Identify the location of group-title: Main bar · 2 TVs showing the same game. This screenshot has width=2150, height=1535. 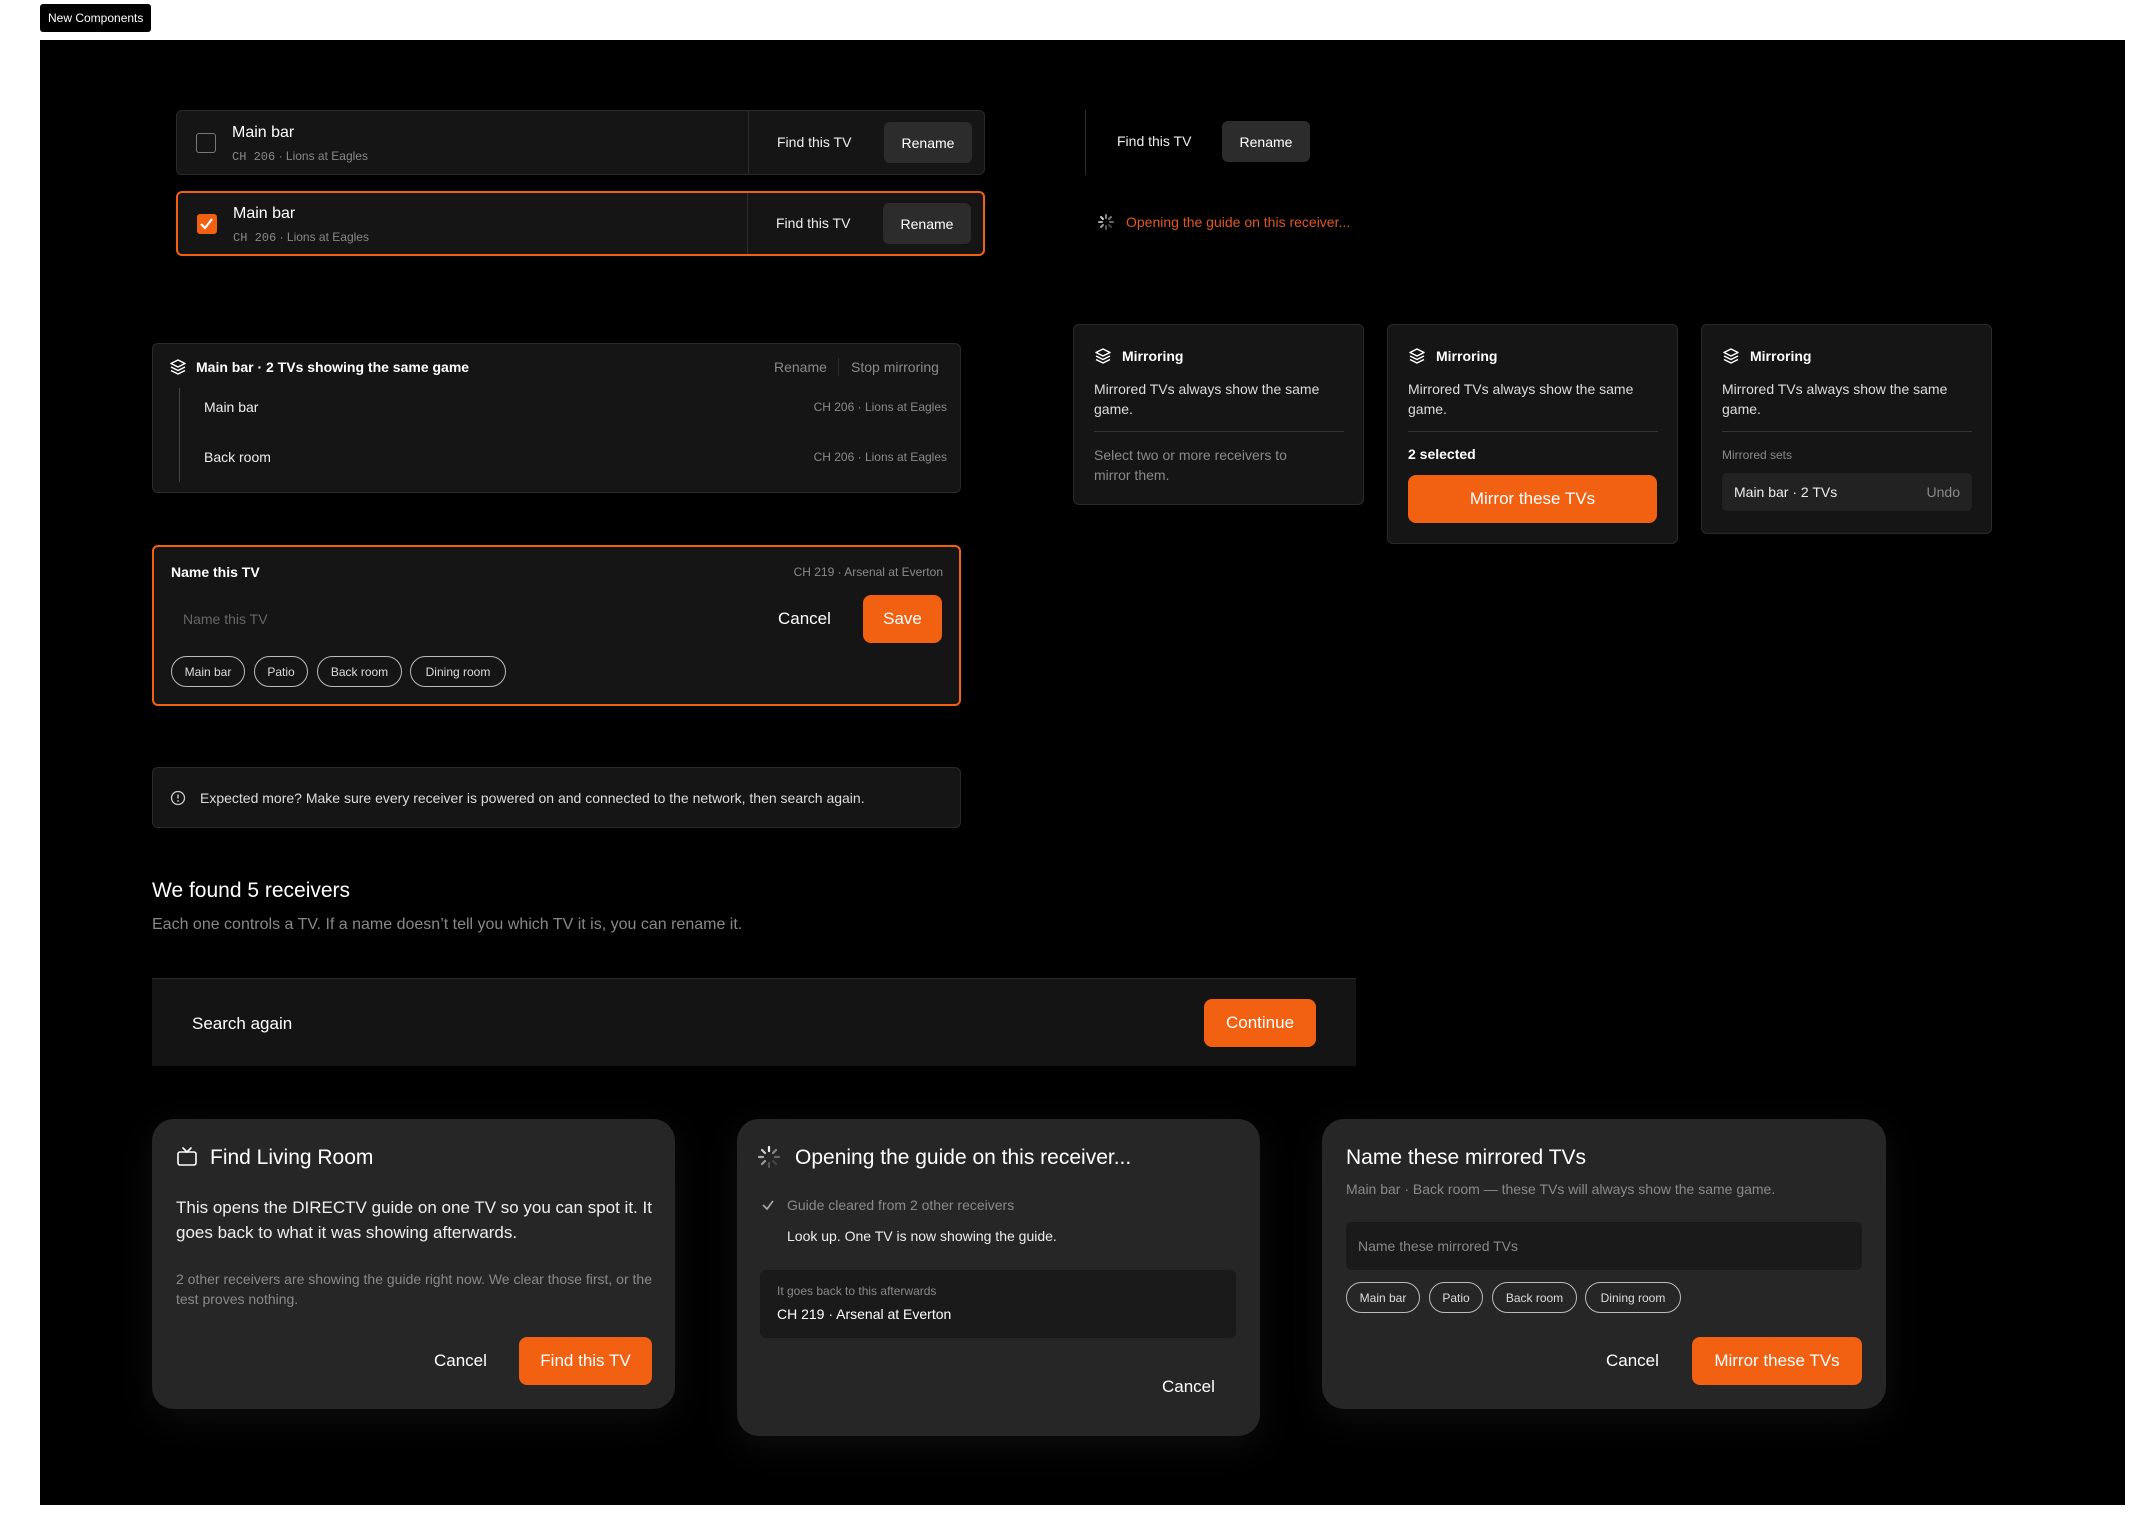
(333, 367).